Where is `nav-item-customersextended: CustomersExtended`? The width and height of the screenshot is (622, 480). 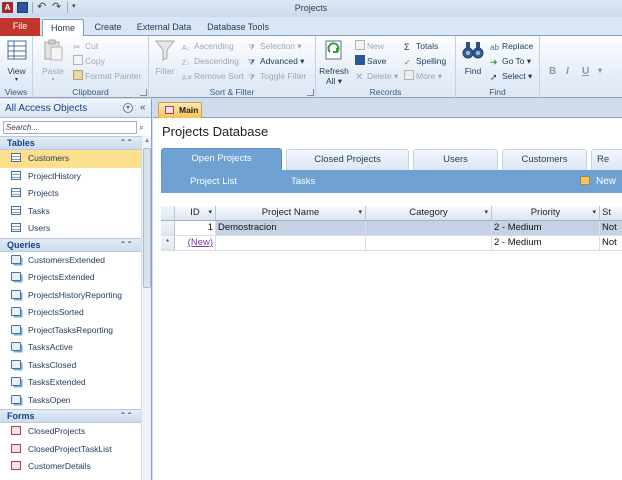 nav-item-customersextended: CustomersExtended is located at coordinates (70, 261).